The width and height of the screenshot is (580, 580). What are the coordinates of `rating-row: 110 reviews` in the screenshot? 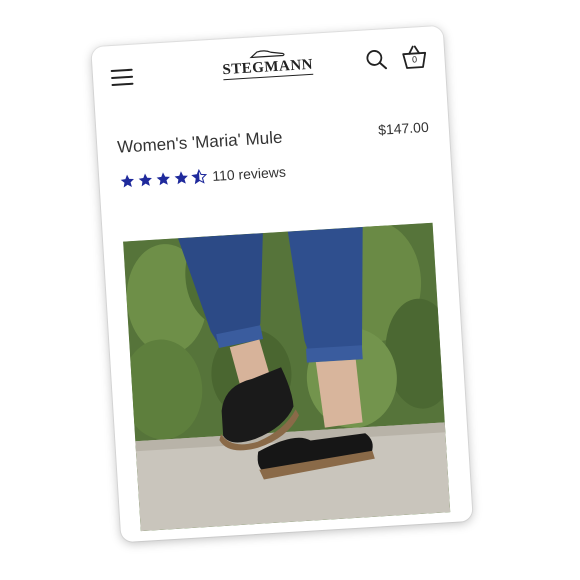 It's located at (202, 177).